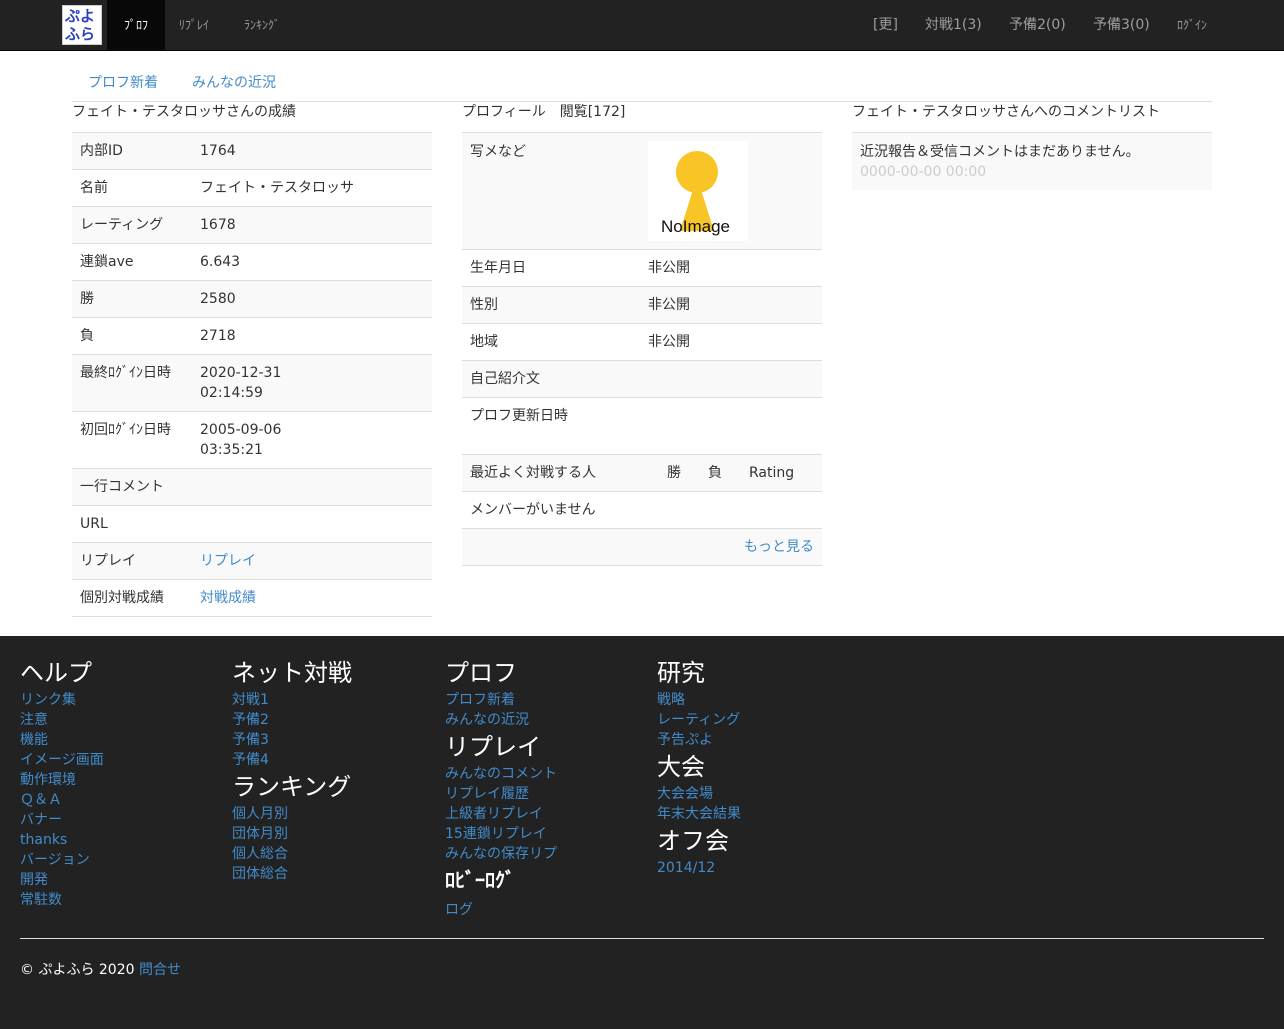 This screenshot has height=1029, width=1284. What do you see at coordinates (120, 780) in the screenshot?
I see `footer-link: 動作環境` at bounding box center [120, 780].